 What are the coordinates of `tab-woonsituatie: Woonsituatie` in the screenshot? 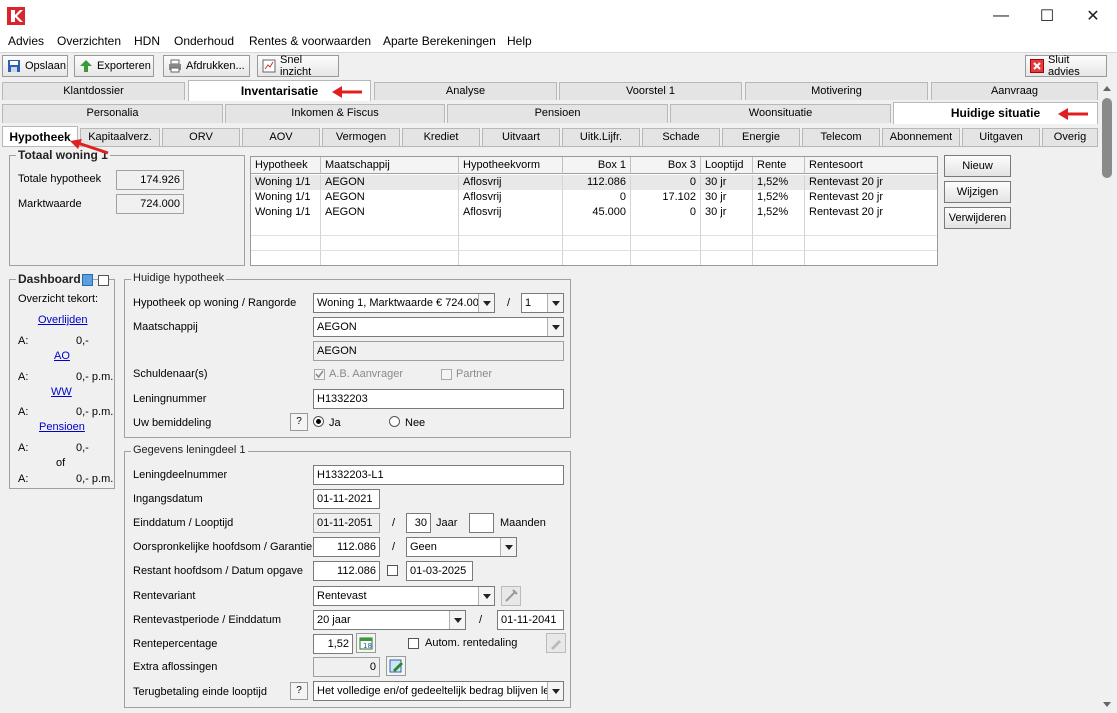 It's located at (780, 113).